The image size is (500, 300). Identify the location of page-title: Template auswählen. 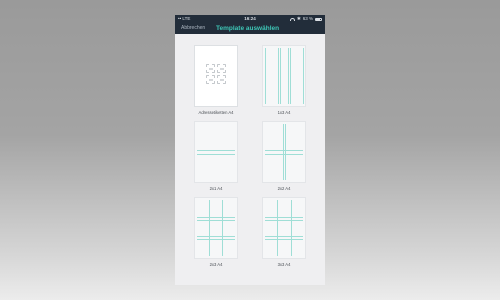
(248, 28).